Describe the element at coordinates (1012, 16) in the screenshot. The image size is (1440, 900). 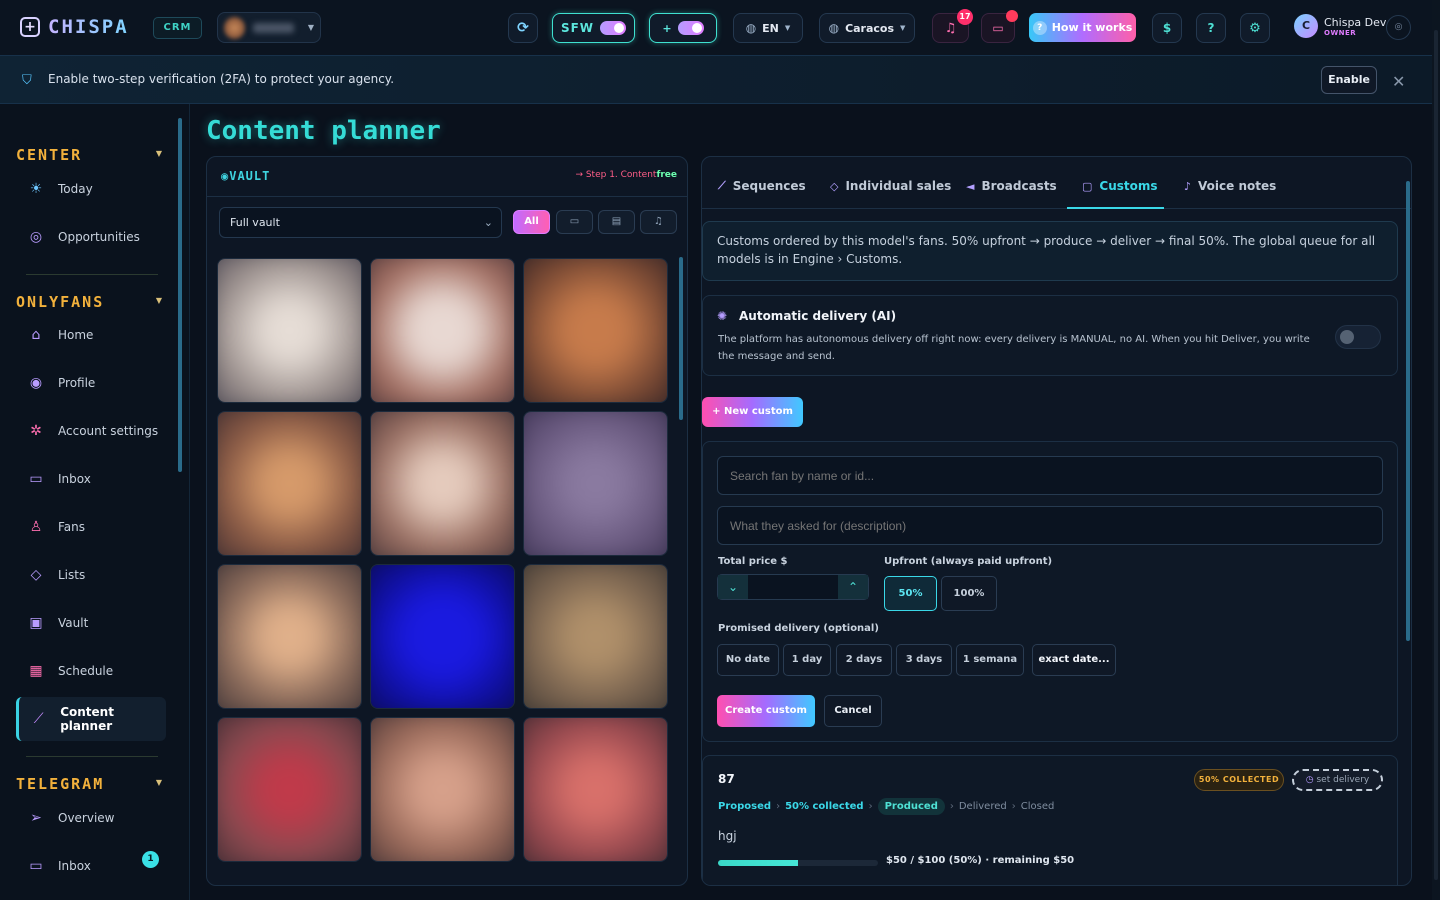
I see `unread-dot` at that location.